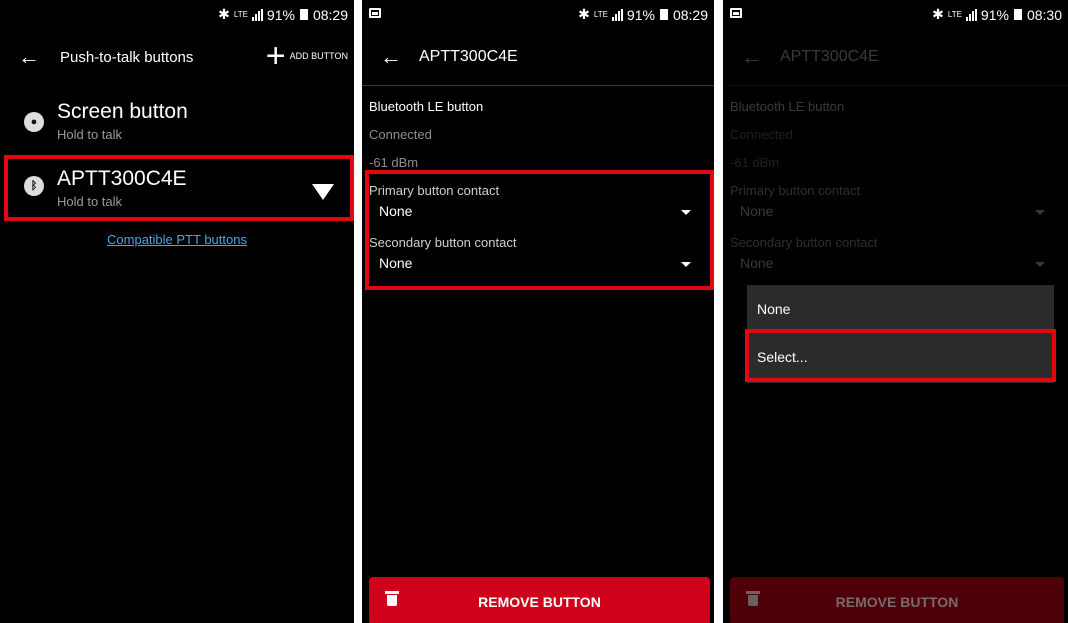 This screenshot has height=623, width=1068. I want to click on secondary-contact-label: Secondary button contact, so click(804, 242).